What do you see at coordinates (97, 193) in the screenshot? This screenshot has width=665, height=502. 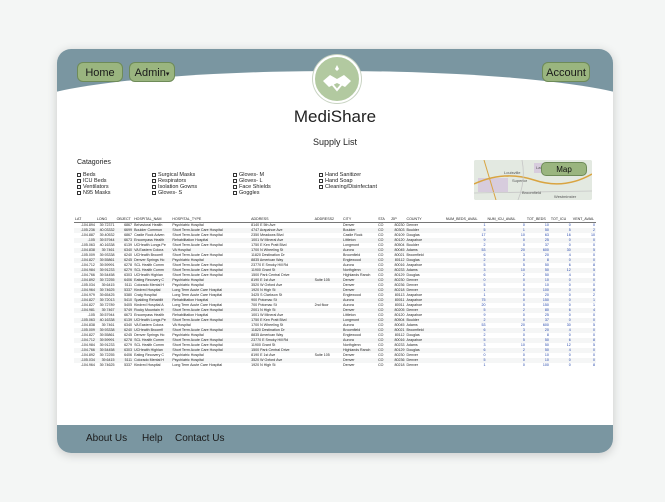 I see `category-label: N95 Masks` at bounding box center [97, 193].